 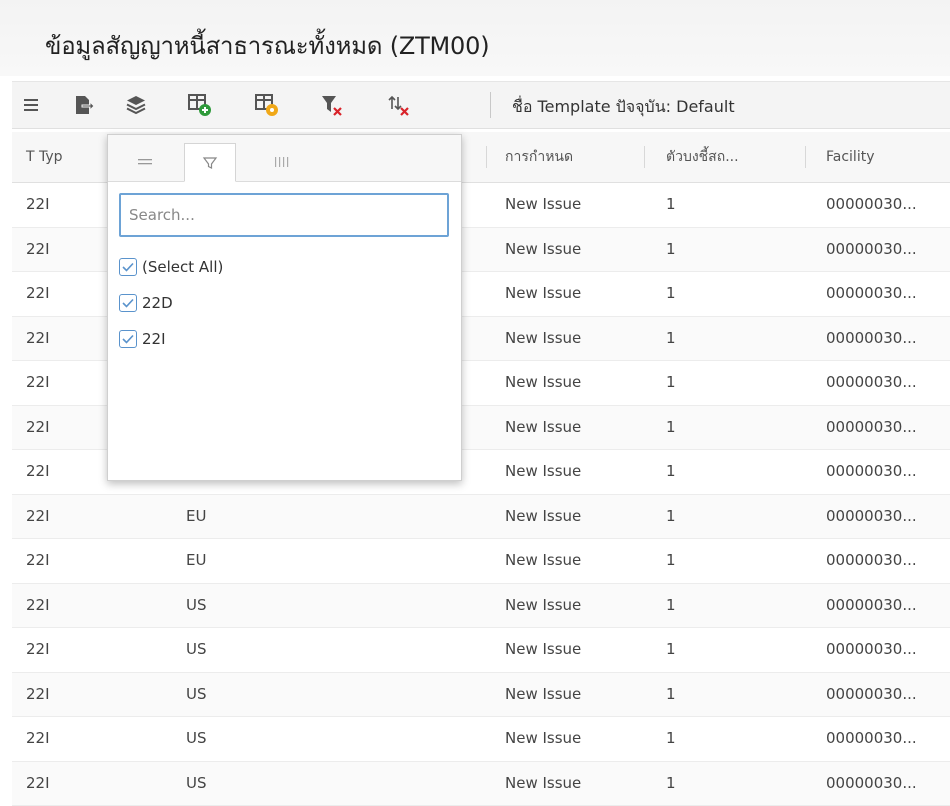 What do you see at coordinates (31, 105) in the screenshot?
I see `list-icon` at bounding box center [31, 105].